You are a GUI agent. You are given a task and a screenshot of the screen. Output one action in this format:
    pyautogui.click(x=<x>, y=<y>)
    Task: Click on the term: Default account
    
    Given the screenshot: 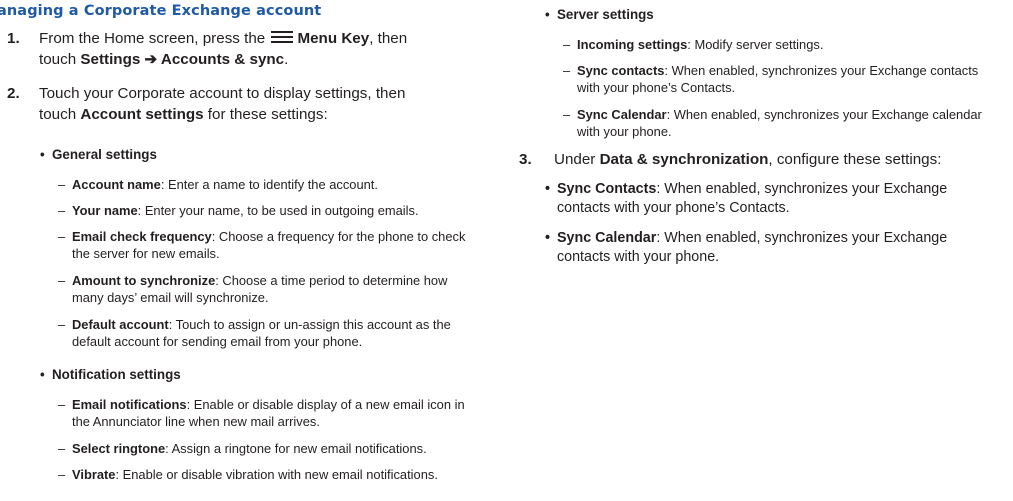 What is the action you would take?
    pyautogui.click(x=120, y=324)
    